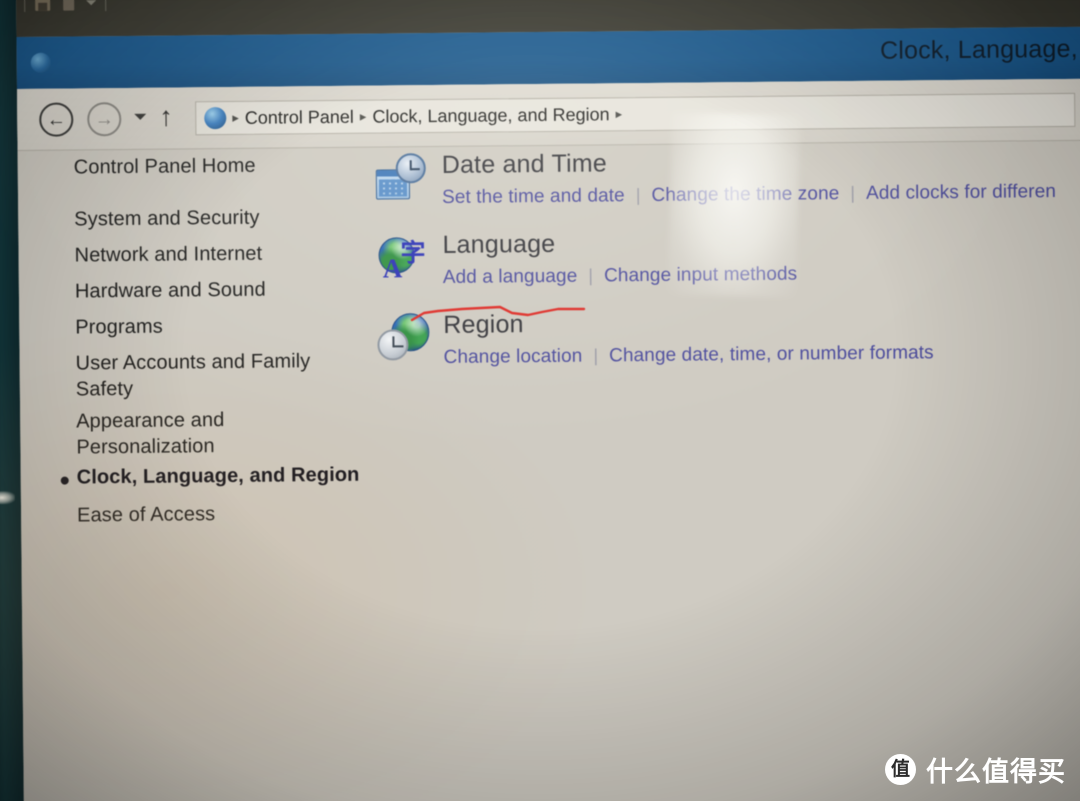 This screenshot has height=801, width=1080. What do you see at coordinates (700, 276) in the screenshot?
I see `link-change-input-methods: Change input methods` at bounding box center [700, 276].